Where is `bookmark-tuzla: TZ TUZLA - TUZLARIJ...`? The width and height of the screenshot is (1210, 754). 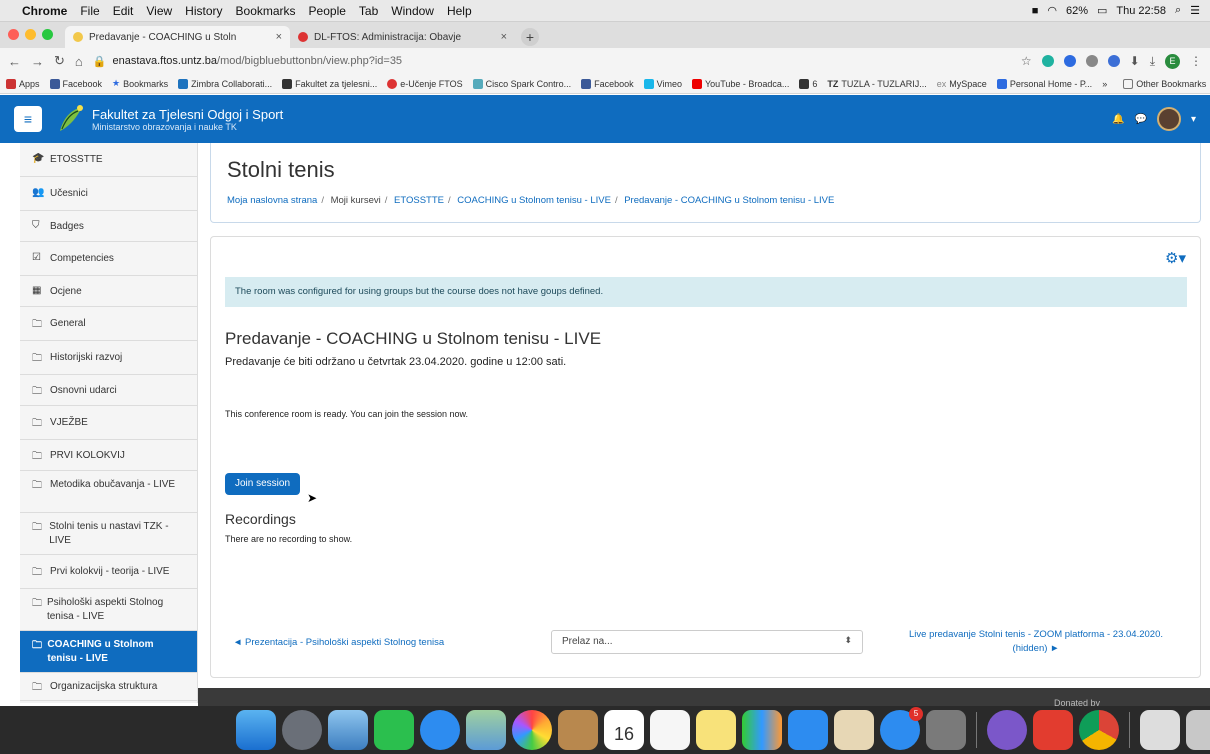
bookmark-tuzla: TZ TUZLA - TUZLARIJ... is located at coordinates (876, 84).